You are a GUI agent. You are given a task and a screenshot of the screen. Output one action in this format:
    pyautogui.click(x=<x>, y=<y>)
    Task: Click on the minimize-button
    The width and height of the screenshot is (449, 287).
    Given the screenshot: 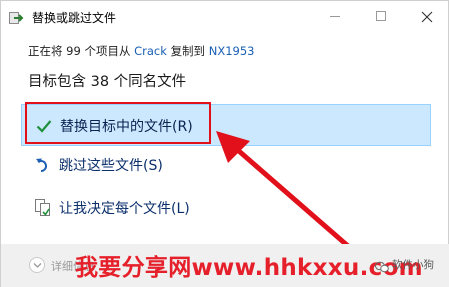 What is the action you would take?
    pyautogui.click(x=335, y=16)
    